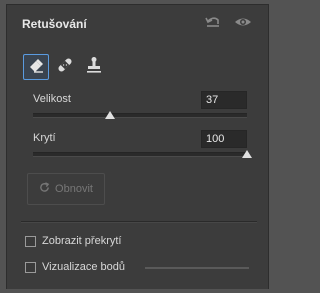 The height and width of the screenshot is (293, 320). I want to click on stamp-icon, so click(94, 67).